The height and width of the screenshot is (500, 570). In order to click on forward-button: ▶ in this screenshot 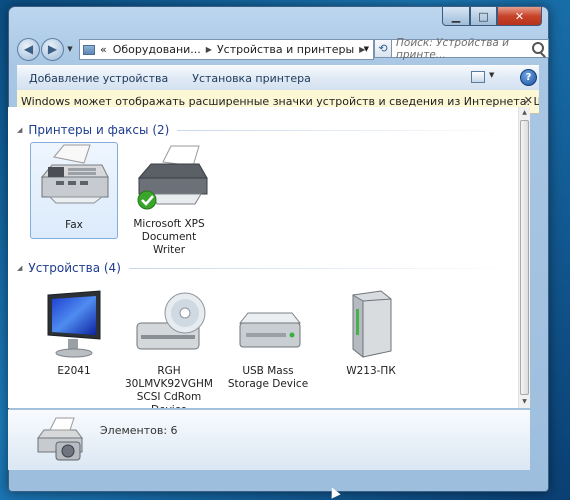, I will do `click(52, 49)`.